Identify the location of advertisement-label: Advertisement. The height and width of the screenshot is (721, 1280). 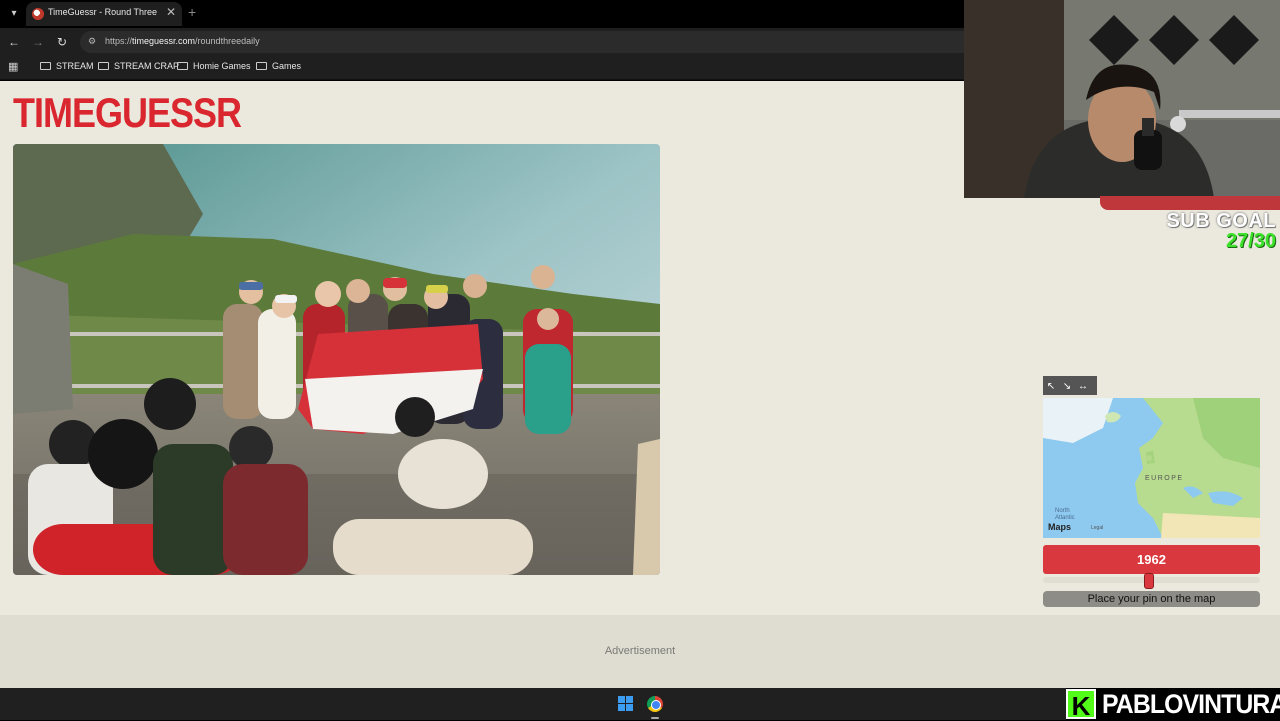
(640, 651).